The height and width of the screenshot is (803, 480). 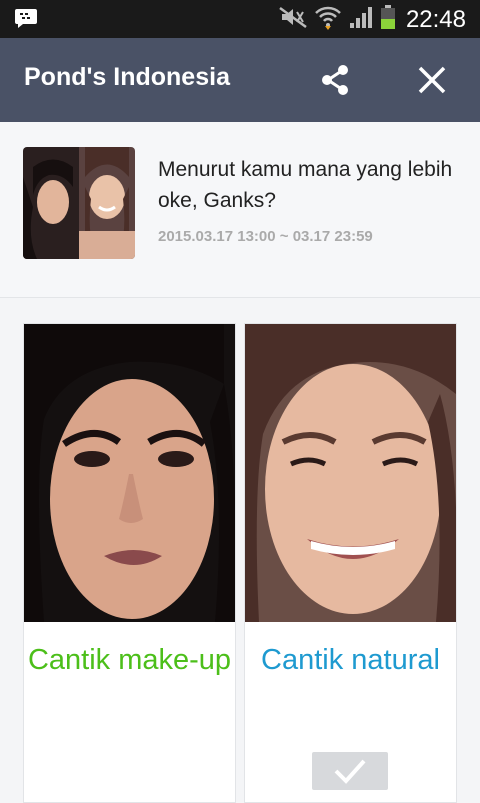 I want to click on close-button, so click(x=432, y=80).